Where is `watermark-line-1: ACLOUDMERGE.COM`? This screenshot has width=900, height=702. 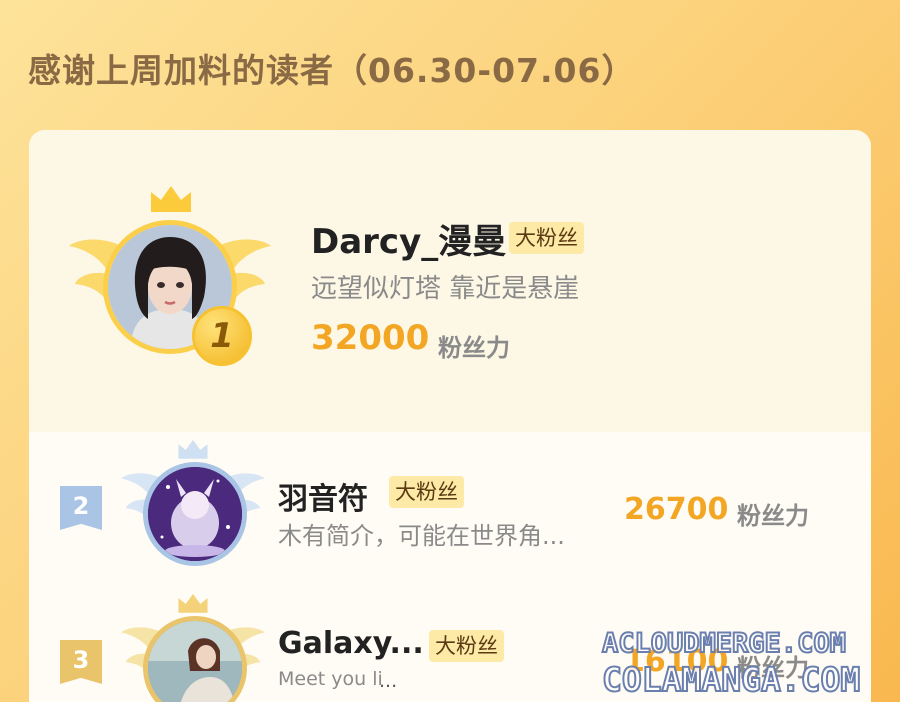 watermark-line-1: ACLOUDMERGE.COM is located at coordinates (724, 643).